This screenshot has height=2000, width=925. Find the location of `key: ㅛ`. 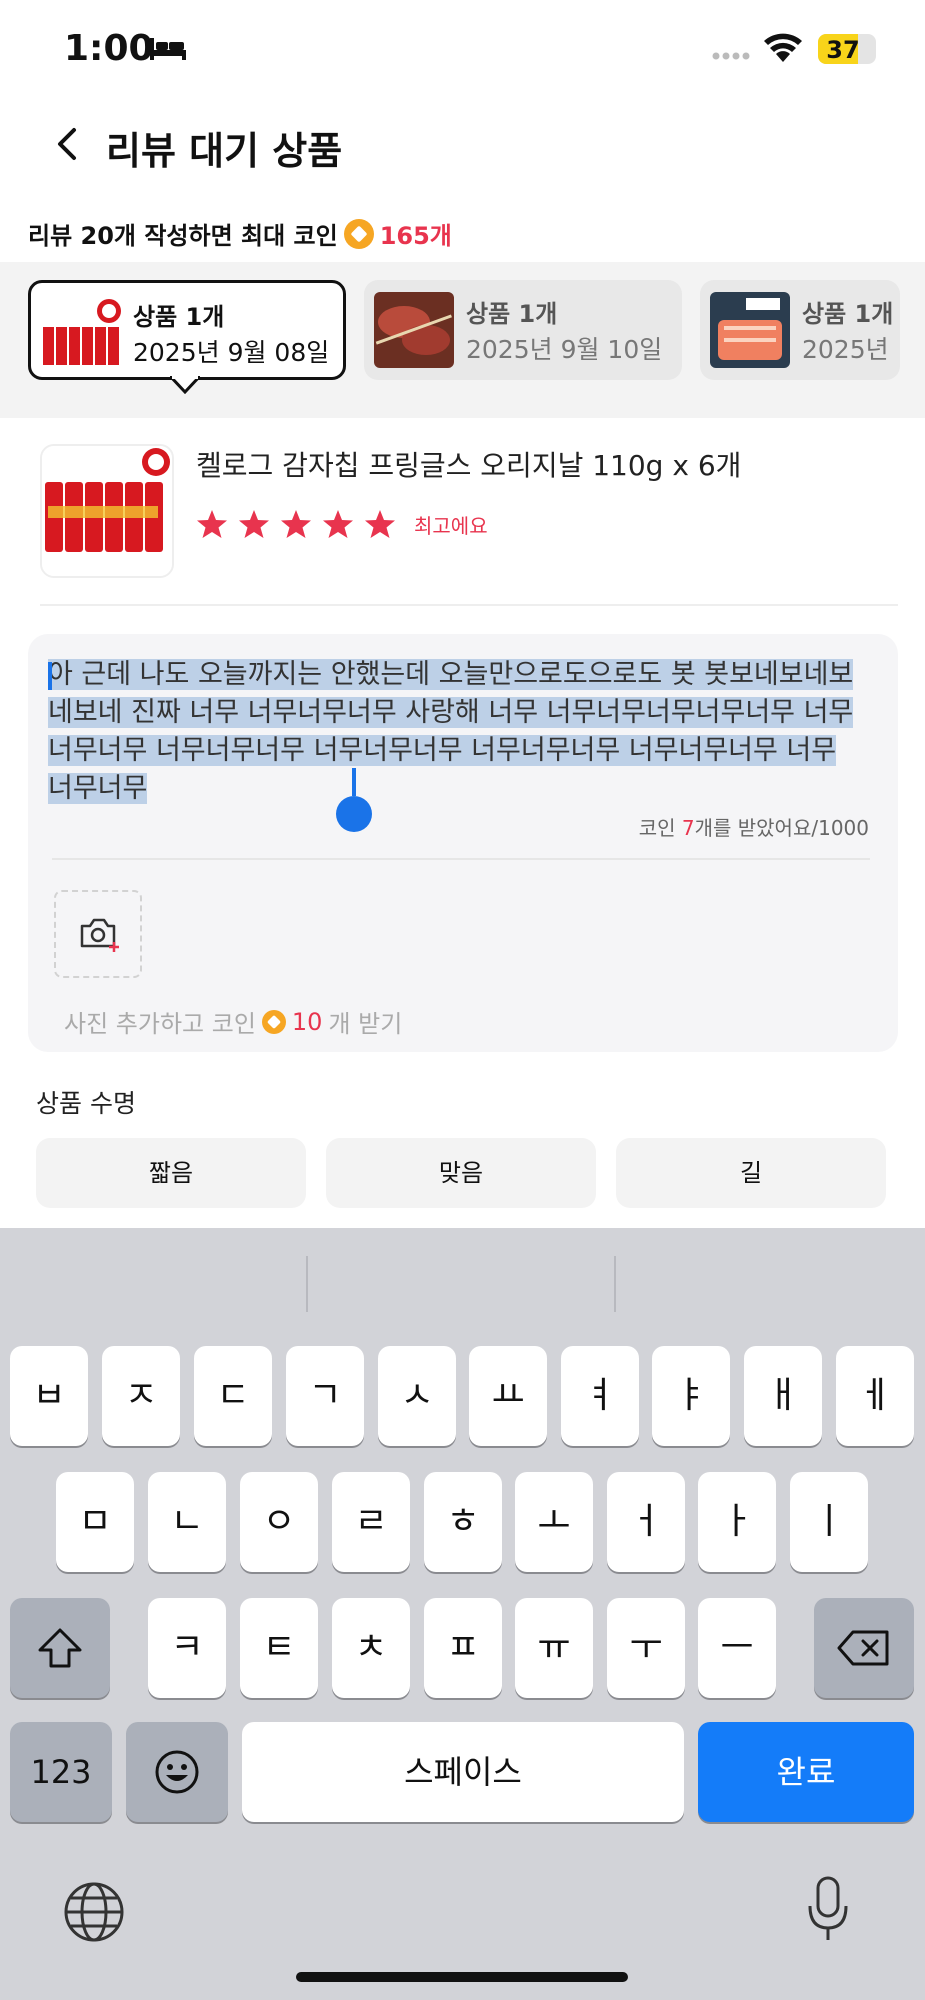

key: ㅛ is located at coordinates (508, 1396).